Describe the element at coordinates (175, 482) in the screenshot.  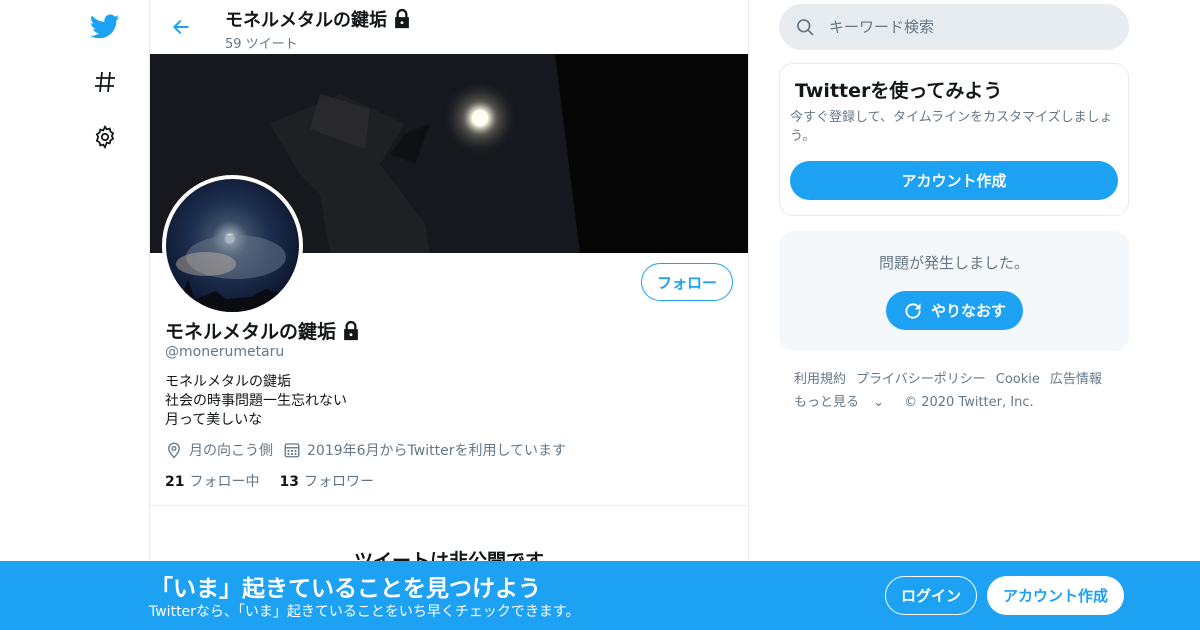
I see `following-count: 21` at that location.